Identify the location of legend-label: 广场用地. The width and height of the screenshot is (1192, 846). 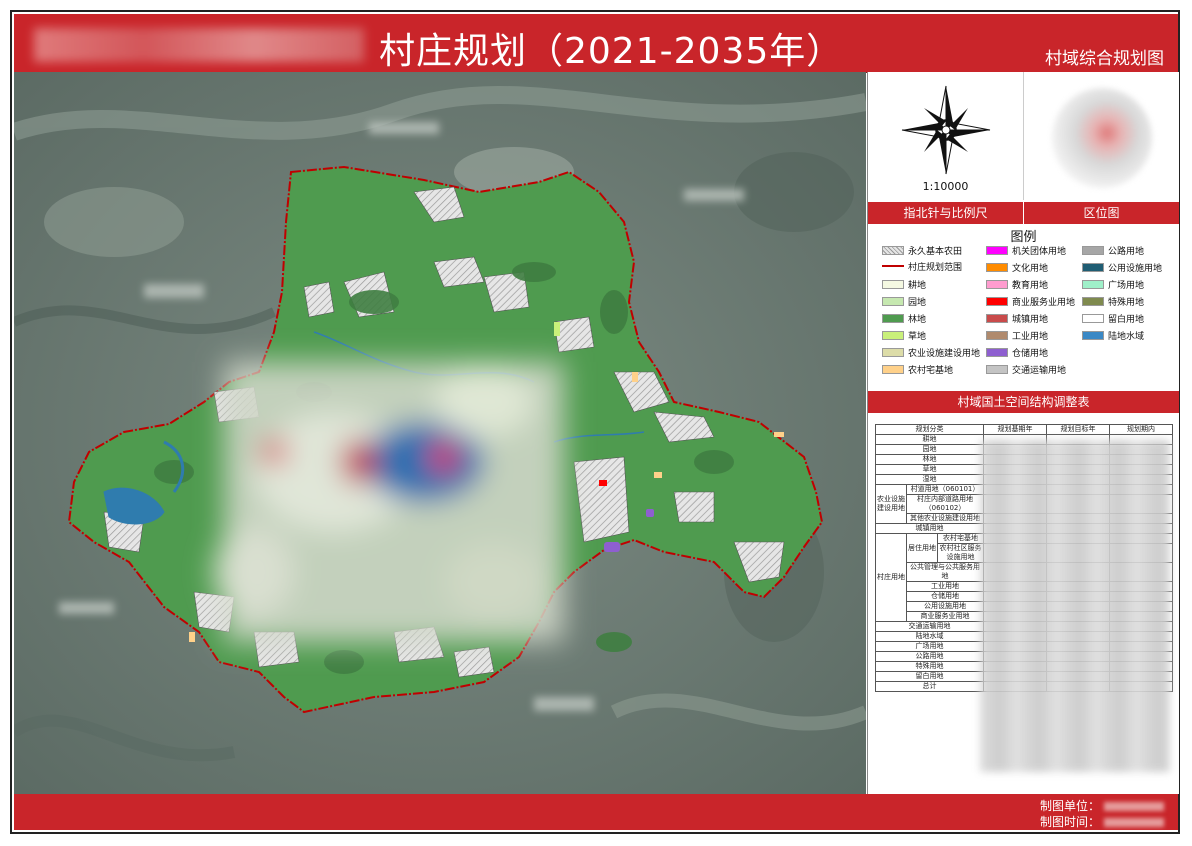
(1126, 286).